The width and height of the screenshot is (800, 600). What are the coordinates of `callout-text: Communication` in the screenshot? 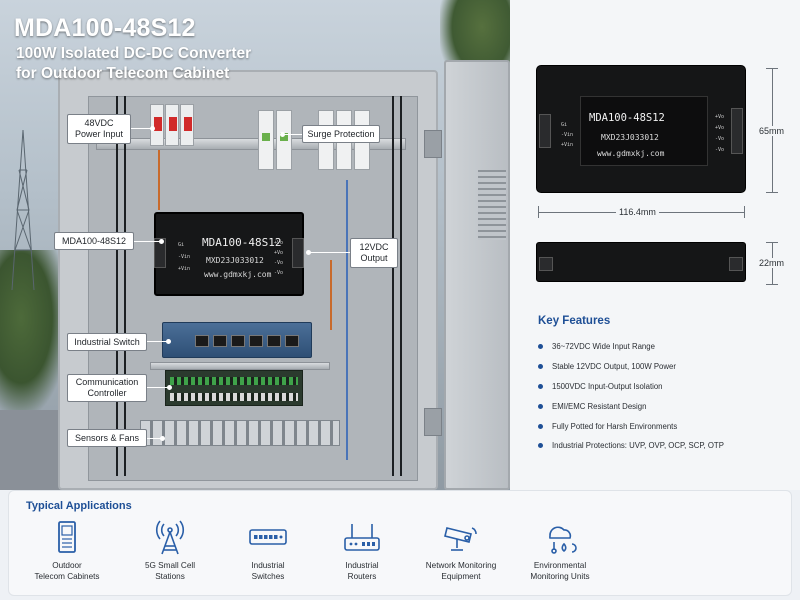 It's located at (107, 382).